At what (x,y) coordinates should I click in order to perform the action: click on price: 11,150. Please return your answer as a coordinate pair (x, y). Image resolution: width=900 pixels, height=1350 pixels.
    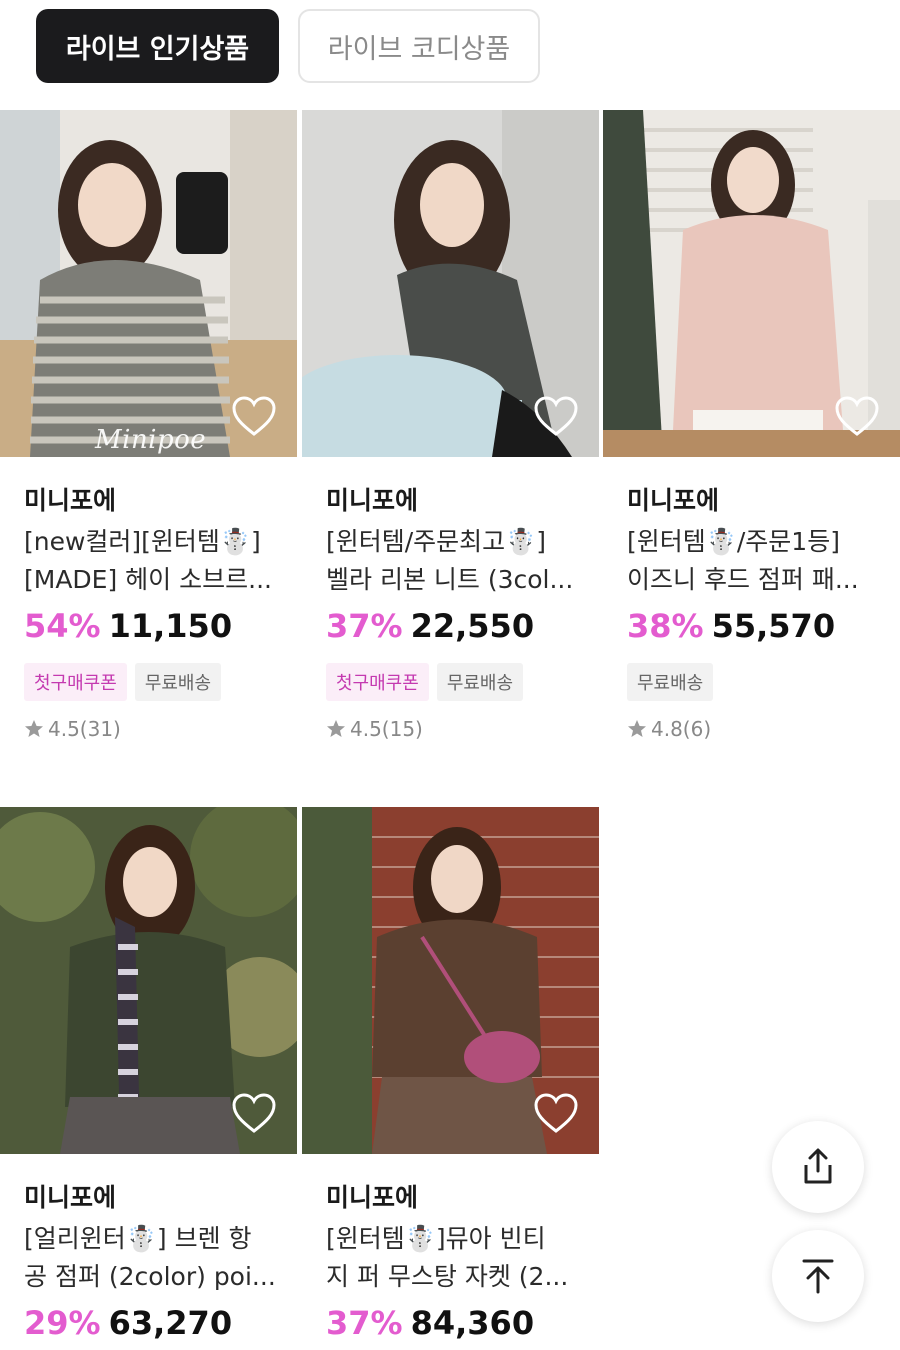
    Looking at the image, I should click on (170, 626).